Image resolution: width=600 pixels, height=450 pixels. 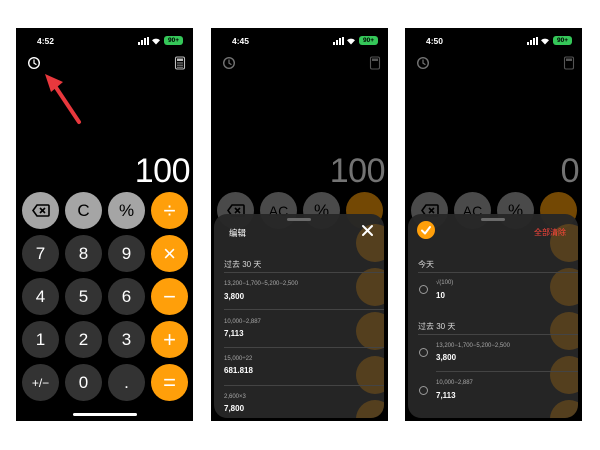 I want to click on plus-button: +, so click(x=169, y=339).